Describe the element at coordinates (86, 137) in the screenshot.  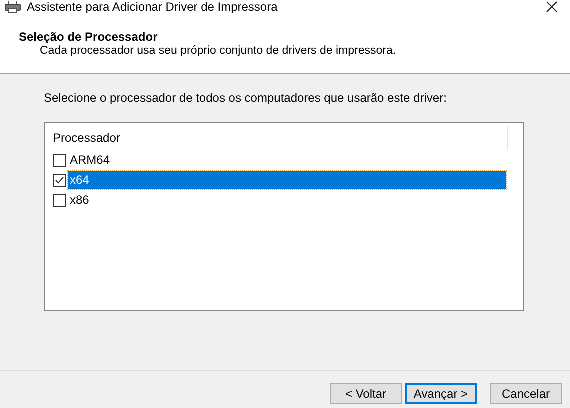
I see `column-header: Processador` at that location.